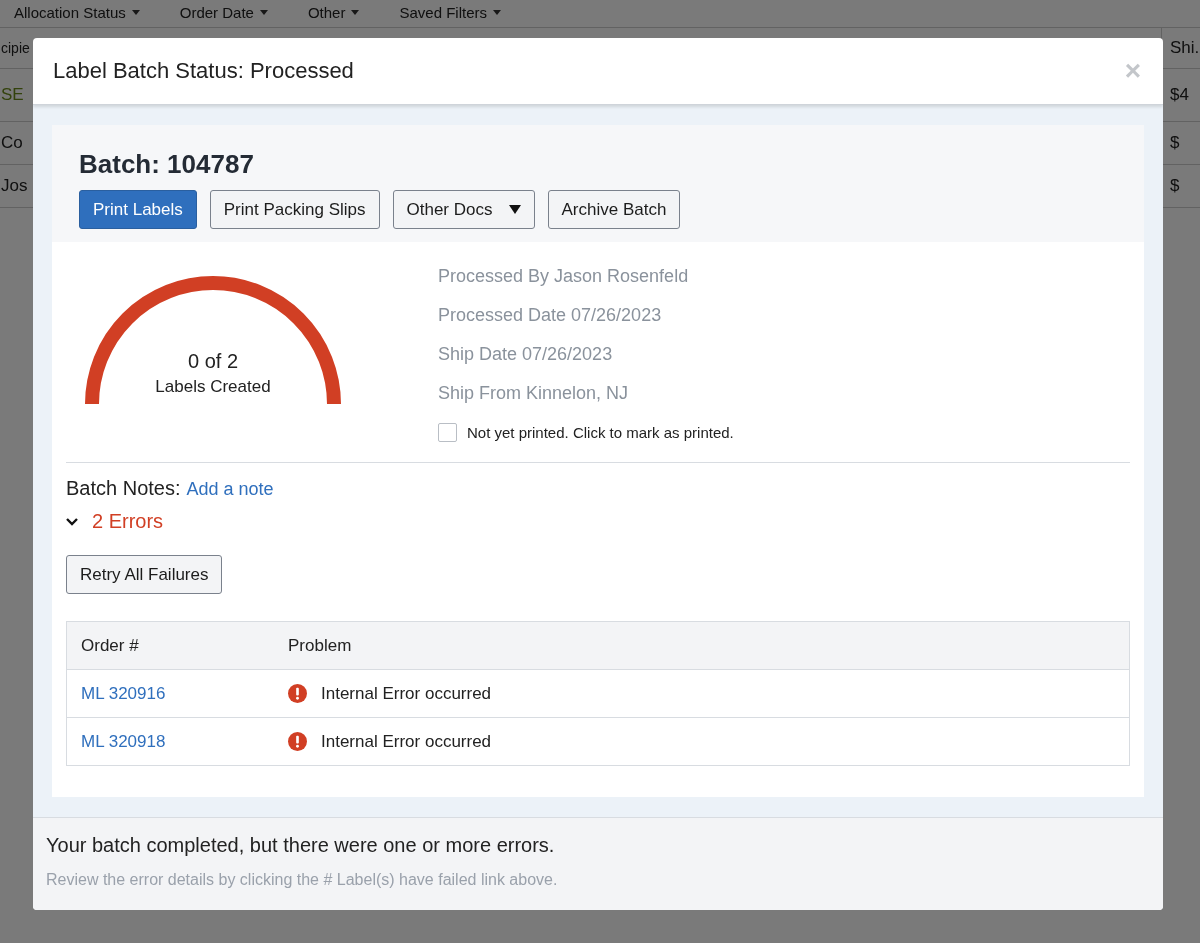  I want to click on modal-title: Label Batch Status: Processed, so click(203, 71).